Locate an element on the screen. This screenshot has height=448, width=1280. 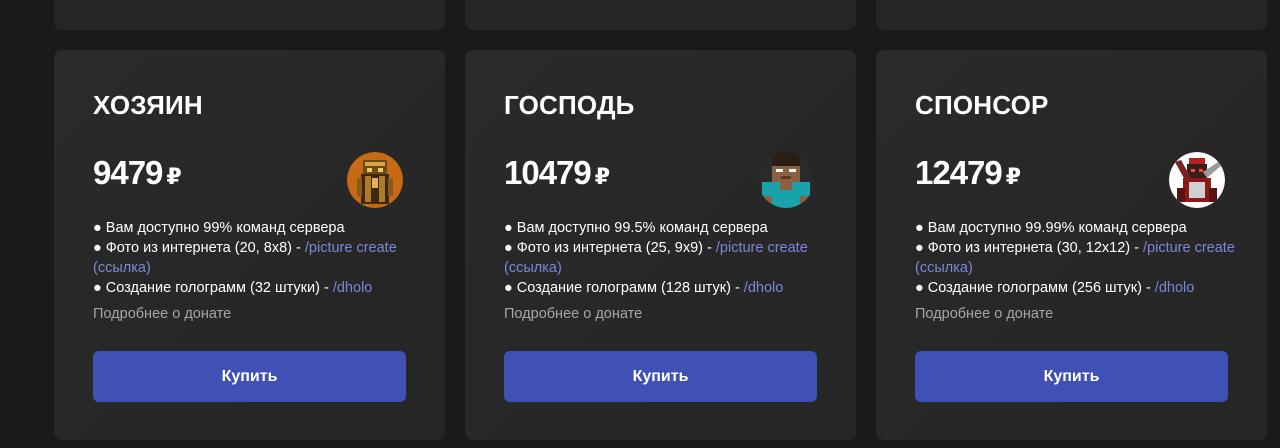
card-title: ГОСПОДЬ is located at coordinates (569, 105).